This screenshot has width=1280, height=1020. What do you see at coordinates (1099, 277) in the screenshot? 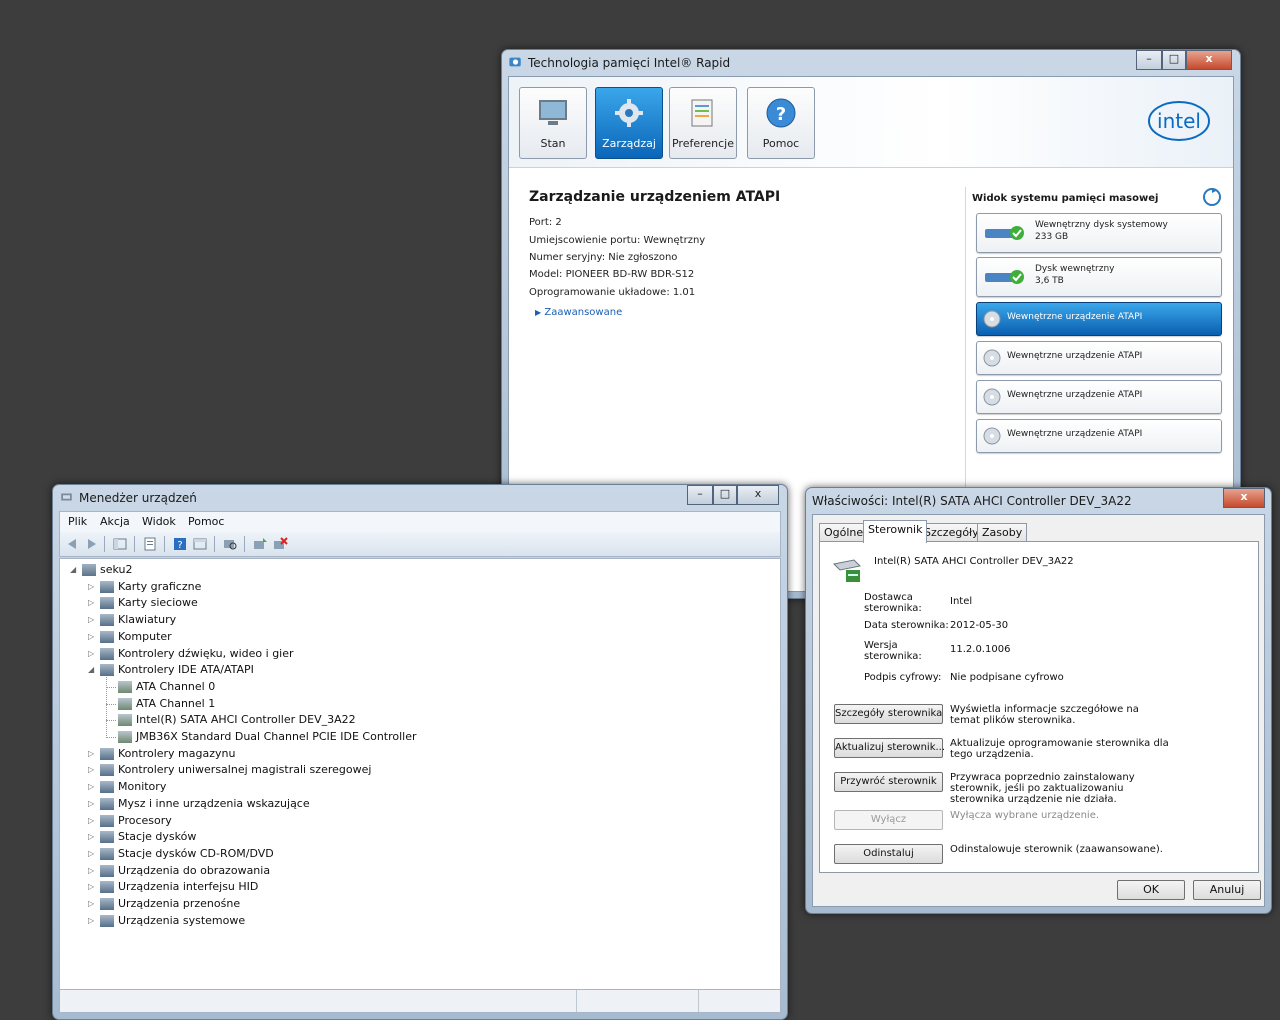
I see `device-internal-disk: Dysk wewnętrzny 3,6 TB` at bounding box center [1099, 277].